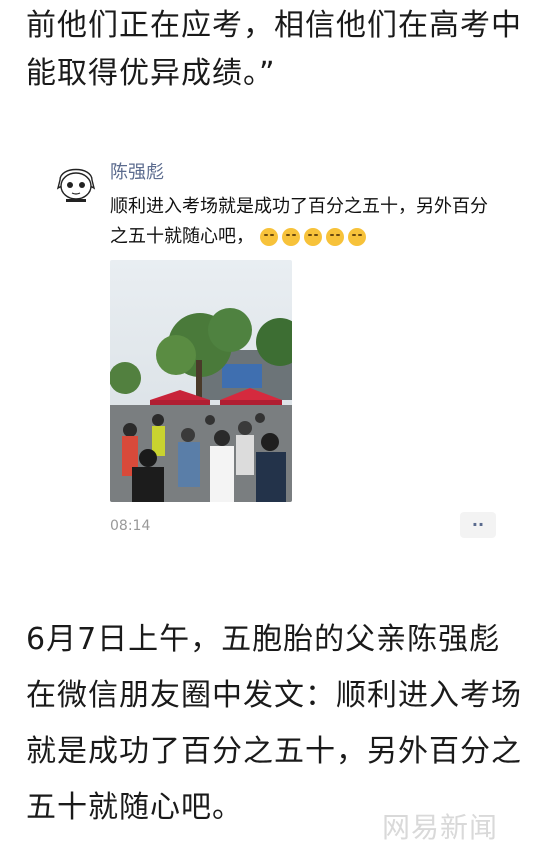  I want to click on post-text: 顺利进入考场就是成功了百分之五十，另外百分之五十就随心吧，, so click(305, 222).